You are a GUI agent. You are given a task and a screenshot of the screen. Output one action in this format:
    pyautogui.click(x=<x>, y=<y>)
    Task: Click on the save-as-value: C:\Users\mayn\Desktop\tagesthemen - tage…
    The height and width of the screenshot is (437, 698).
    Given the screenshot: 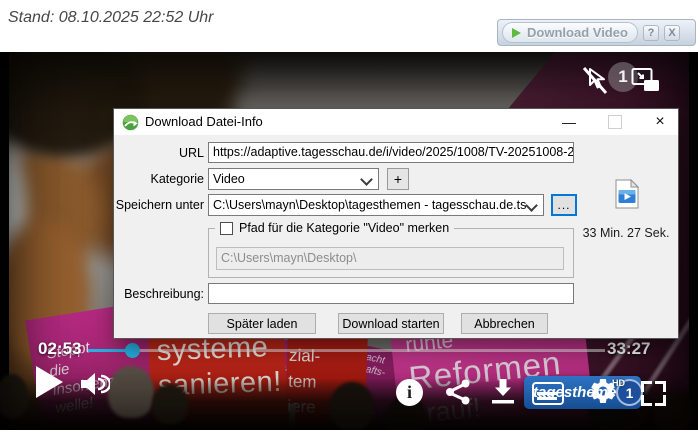 What is the action you would take?
    pyautogui.click(x=370, y=205)
    